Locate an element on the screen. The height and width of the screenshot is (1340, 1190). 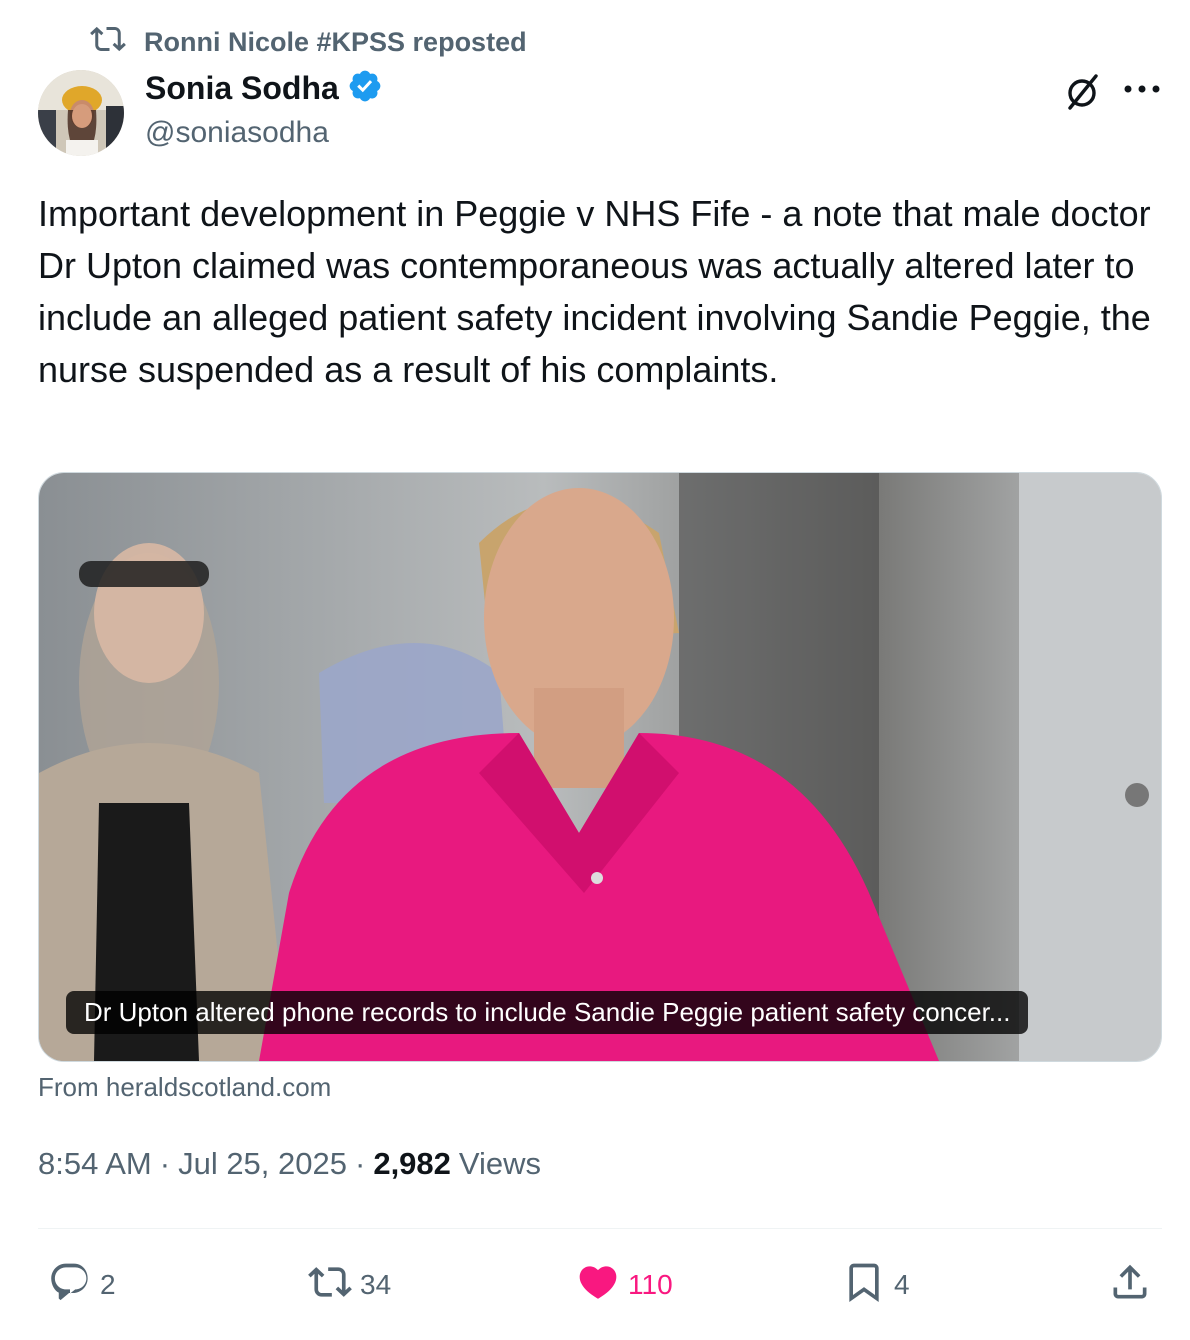
like-count: 110 is located at coordinates (650, 1284).